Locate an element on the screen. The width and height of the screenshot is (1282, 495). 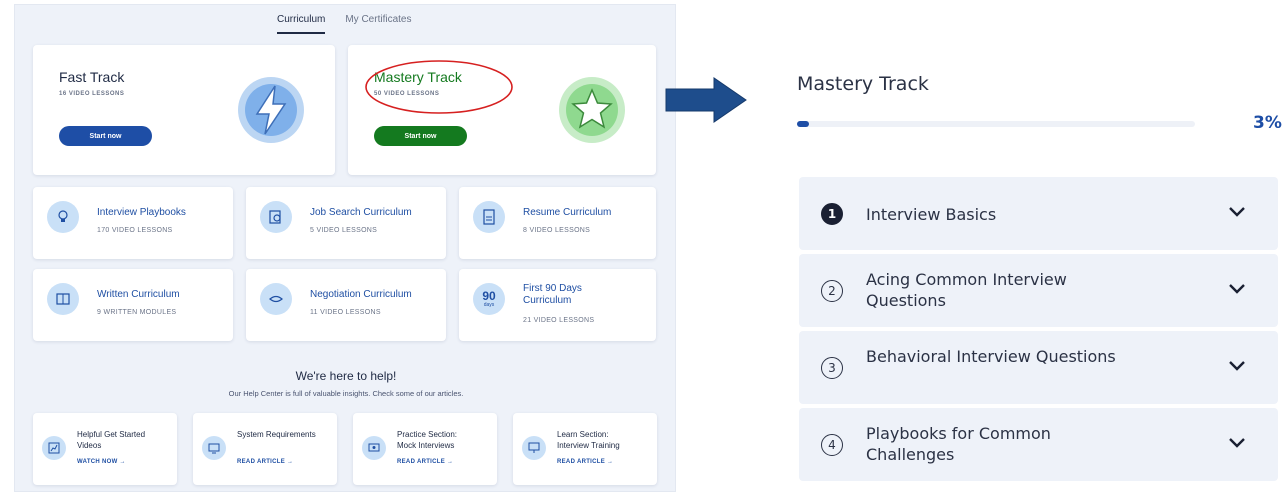
curriculum-title: First 90 Days Curriculum is located at coordinates (552, 294).